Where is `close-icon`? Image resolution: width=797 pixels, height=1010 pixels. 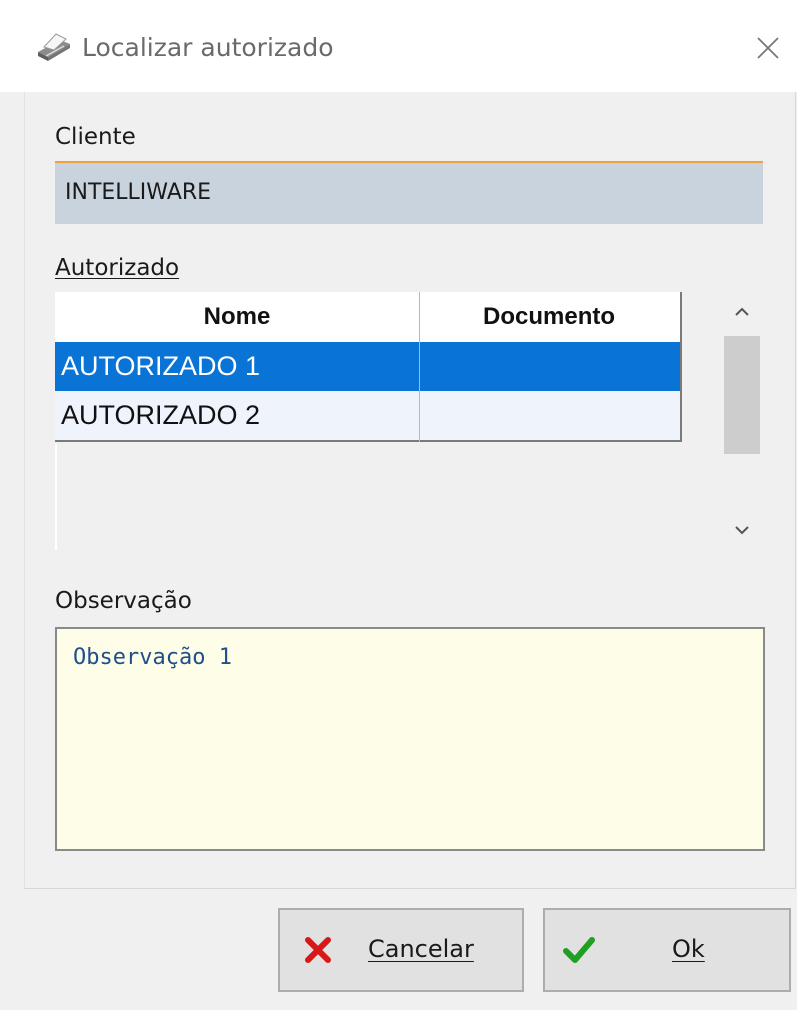
close-icon is located at coordinates (768, 48).